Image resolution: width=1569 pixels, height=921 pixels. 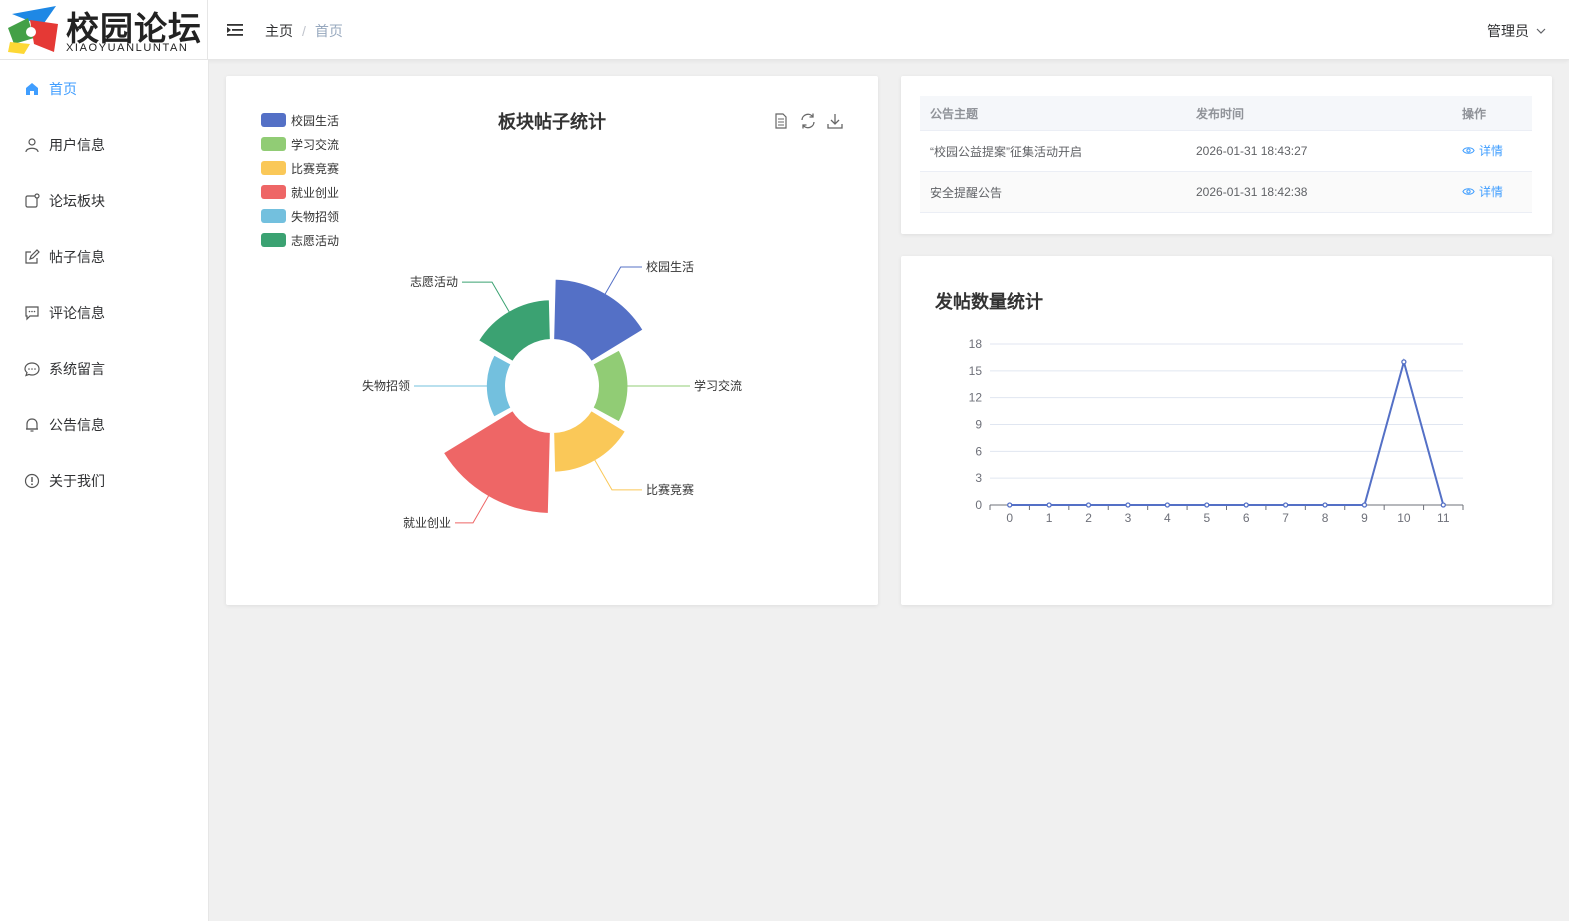 What do you see at coordinates (1009, 518) in the screenshot?
I see `x-tick-label: 0` at bounding box center [1009, 518].